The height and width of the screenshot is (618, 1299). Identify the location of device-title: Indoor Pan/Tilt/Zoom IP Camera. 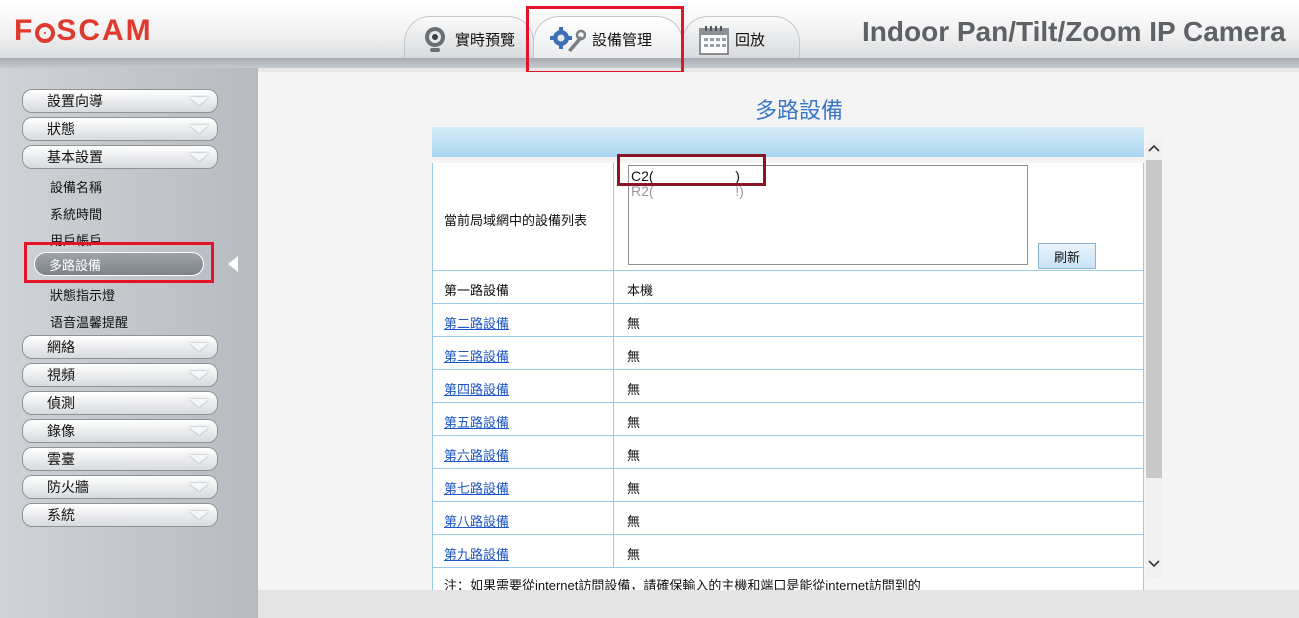
(1074, 31).